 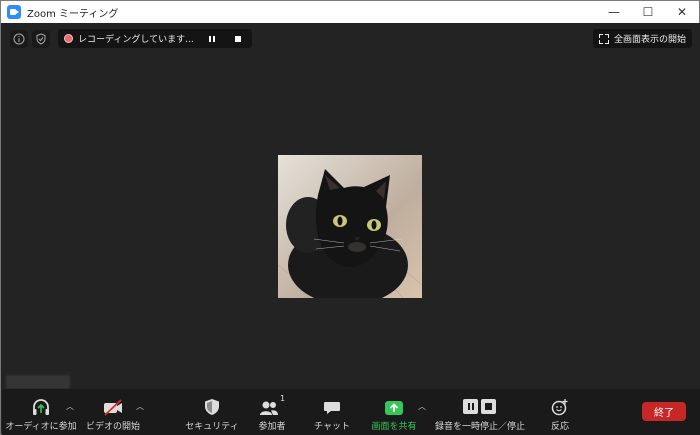 I want to click on shield-check-icon, so click(x=41, y=38).